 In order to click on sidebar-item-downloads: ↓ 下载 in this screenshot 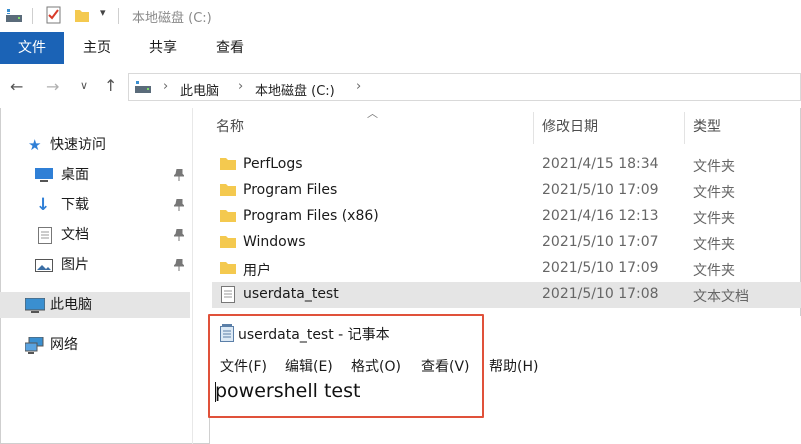, I will do `click(95, 205)`.